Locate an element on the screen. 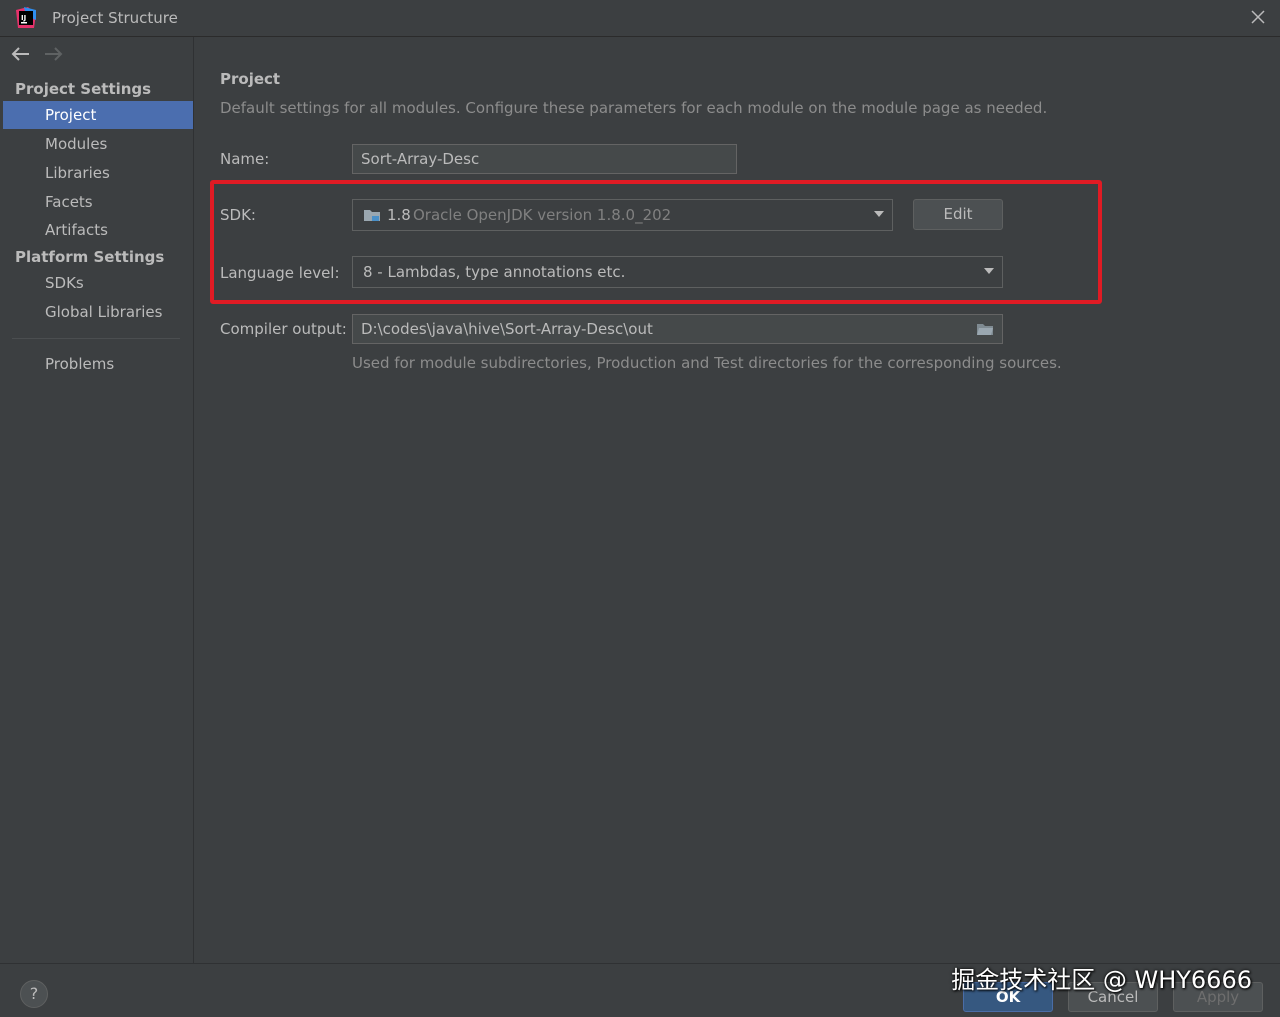 Image resolution: width=1280 pixels, height=1017 pixels. platform-settings-header: Platform Settings is located at coordinates (90, 257).